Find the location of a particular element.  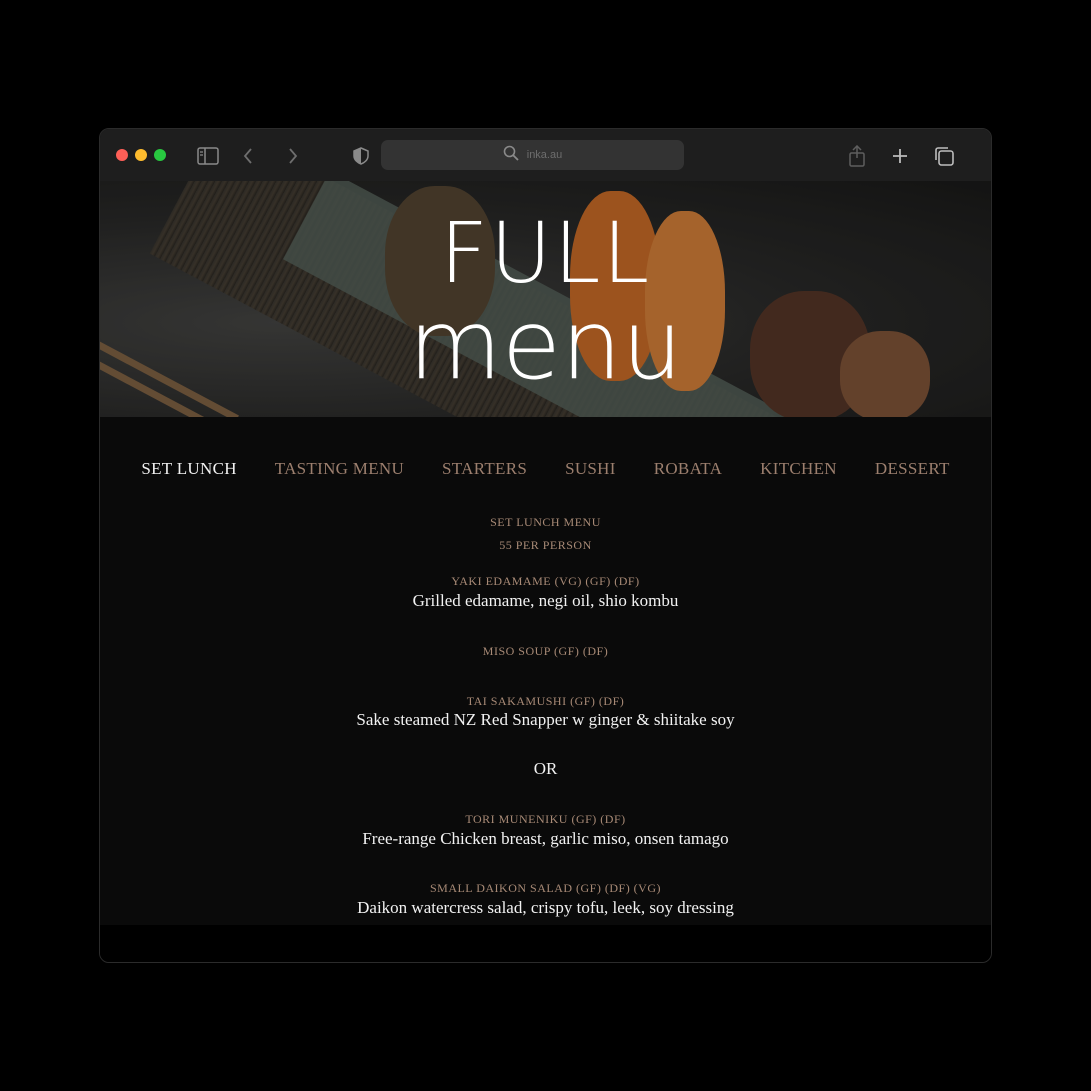

nav-set-lunch: SET LUNCH is located at coordinates (188, 469).